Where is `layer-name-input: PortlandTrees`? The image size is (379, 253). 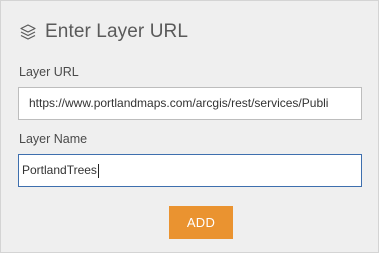
layer-name-input: PortlandTrees is located at coordinates (190, 170).